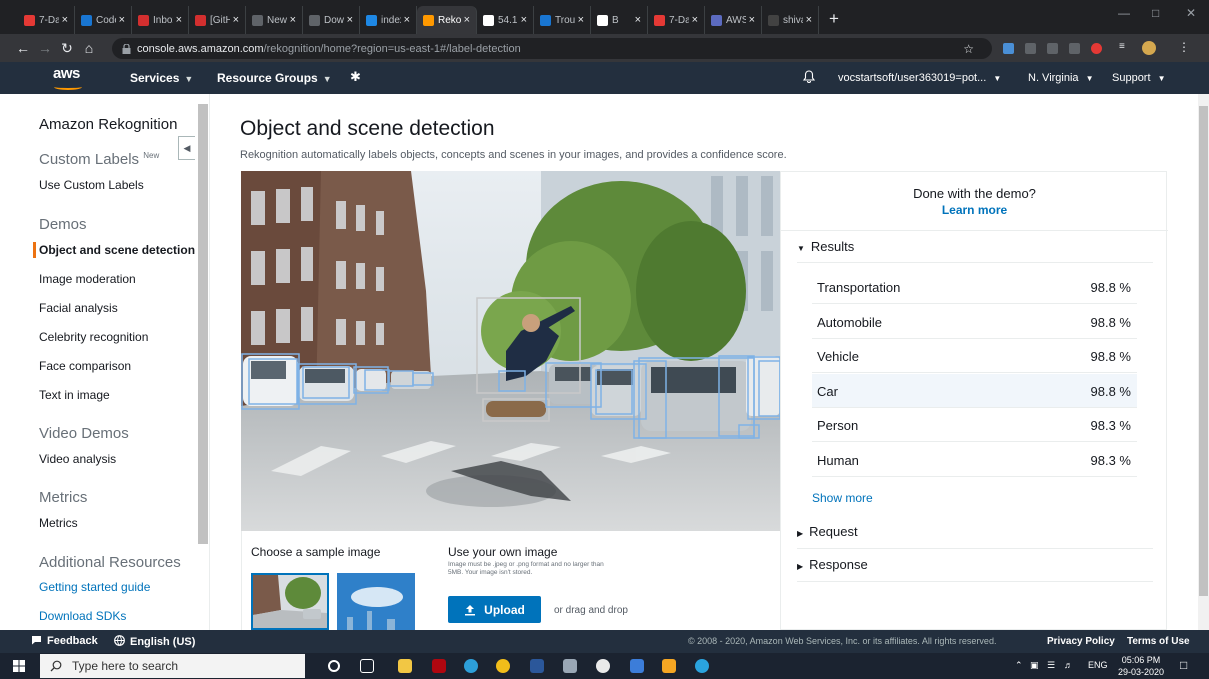 The width and height of the screenshot is (1209, 679). What do you see at coordinates (1098, 665) in the screenshot?
I see `language-indicator: ENG` at bounding box center [1098, 665].